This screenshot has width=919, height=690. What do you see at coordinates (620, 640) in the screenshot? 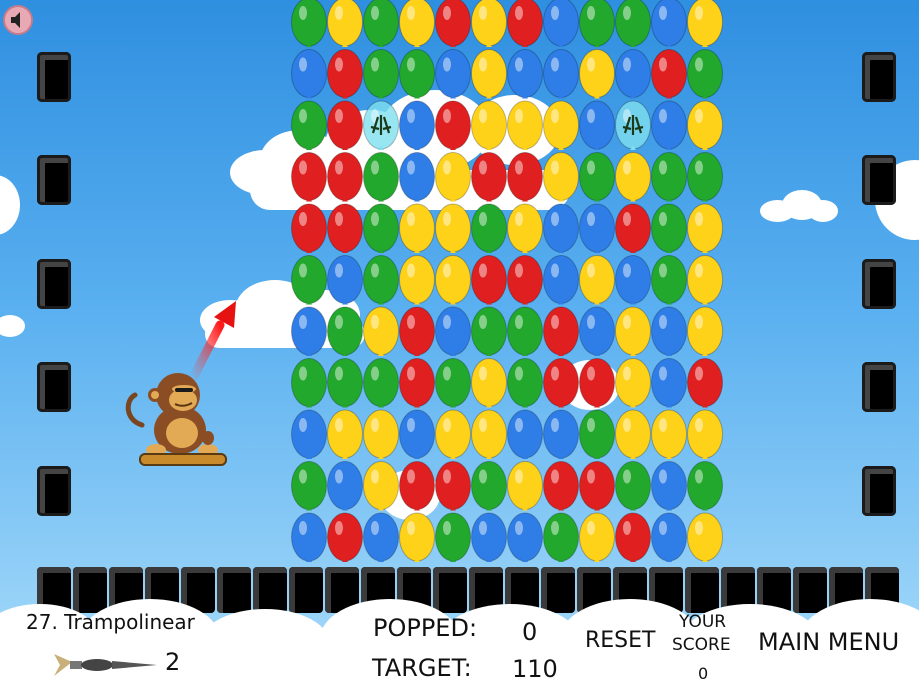
I see `reset-button: RESET` at bounding box center [620, 640].